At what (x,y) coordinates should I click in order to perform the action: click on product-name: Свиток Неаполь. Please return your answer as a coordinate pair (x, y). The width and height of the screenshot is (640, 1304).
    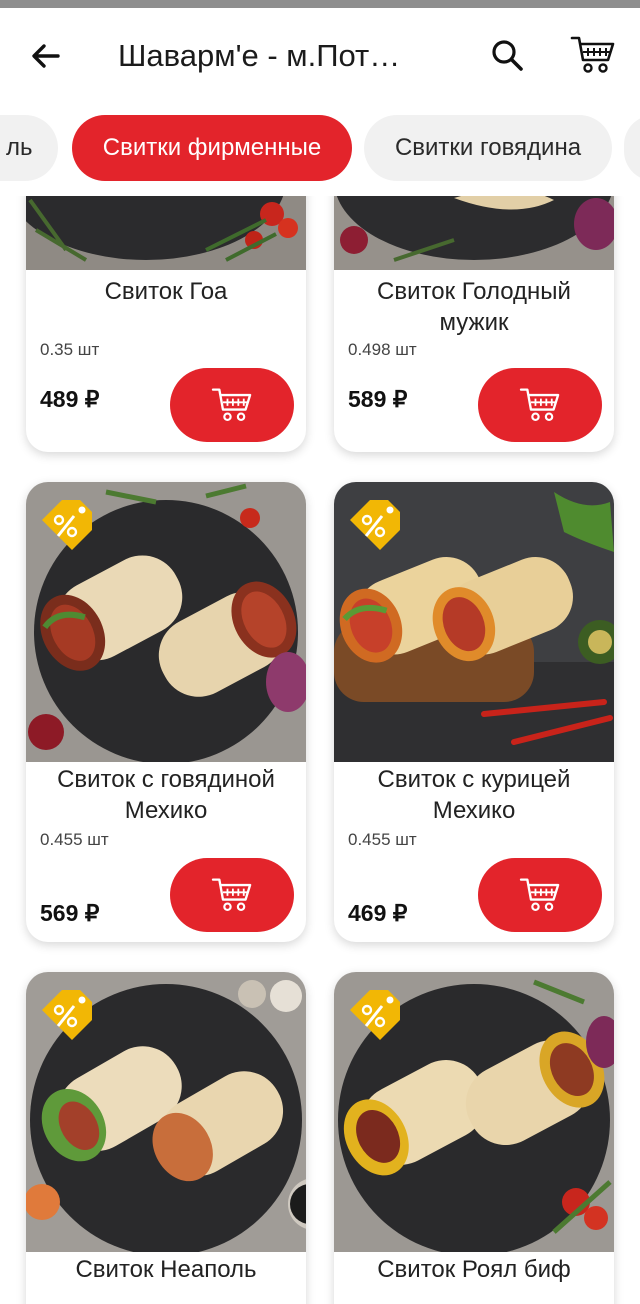
    Looking at the image, I should click on (166, 1269).